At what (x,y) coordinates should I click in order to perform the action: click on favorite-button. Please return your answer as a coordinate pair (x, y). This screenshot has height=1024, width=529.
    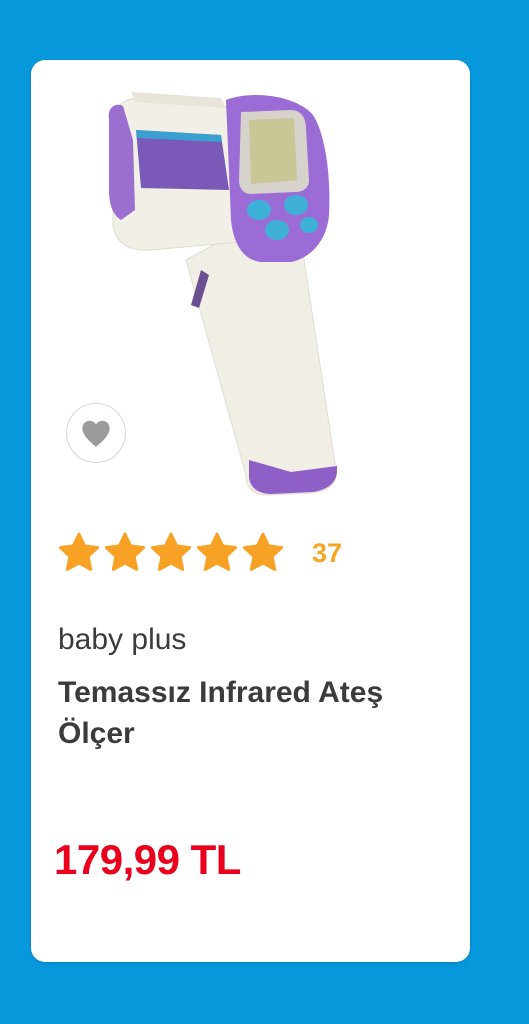
    Looking at the image, I should click on (96, 433).